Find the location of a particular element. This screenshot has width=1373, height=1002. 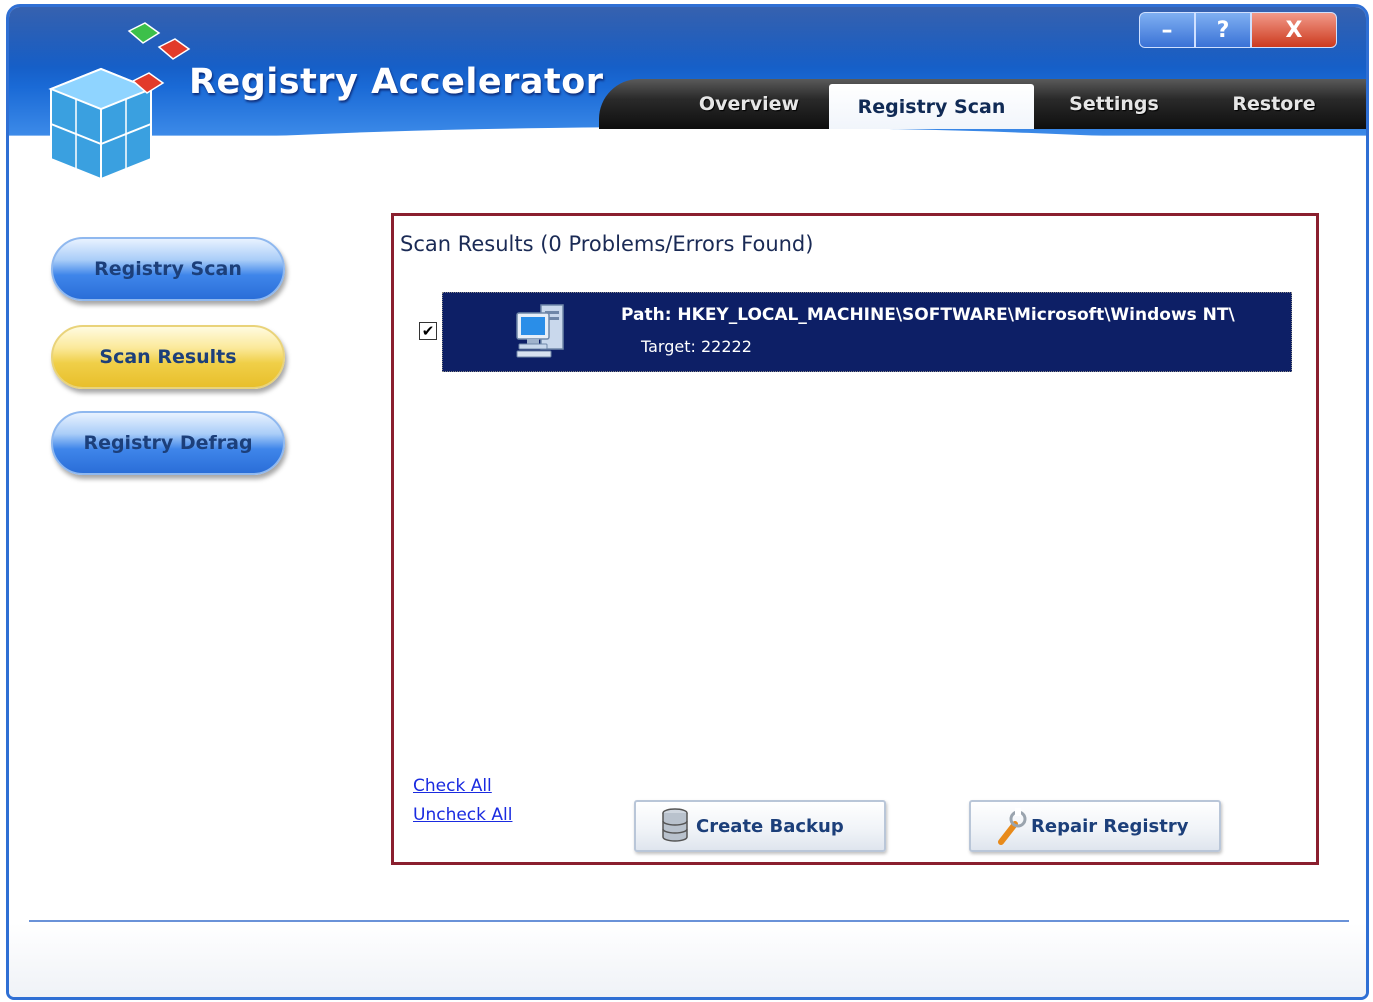

create-backup-button: Create Backup is located at coordinates (760, 826).